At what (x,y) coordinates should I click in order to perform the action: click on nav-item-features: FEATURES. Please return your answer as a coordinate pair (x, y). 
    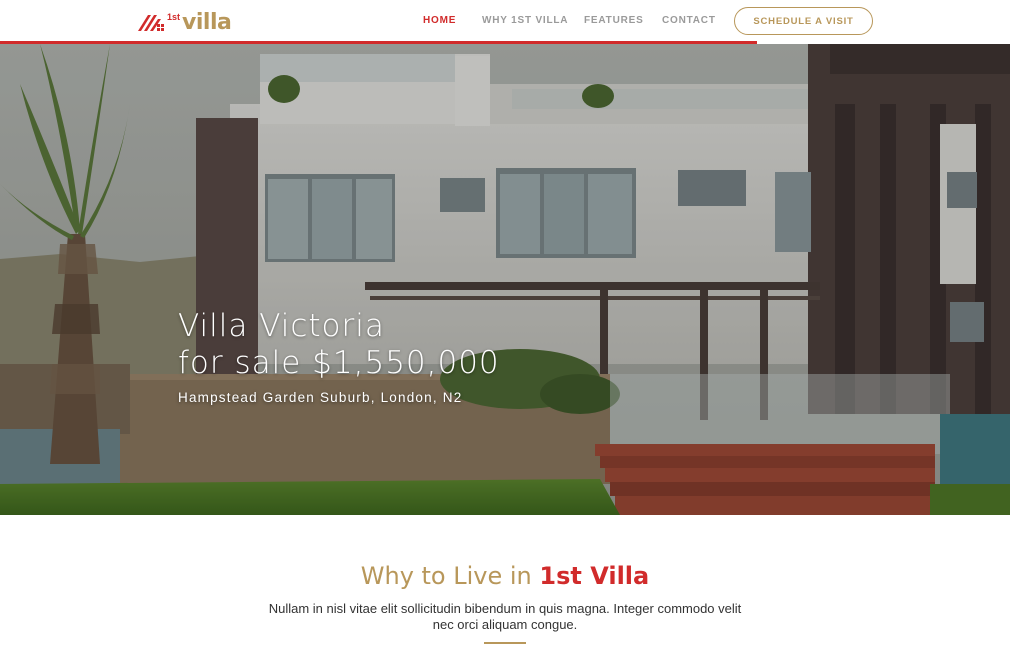
    Looking at the image, I should click on (614, 20).